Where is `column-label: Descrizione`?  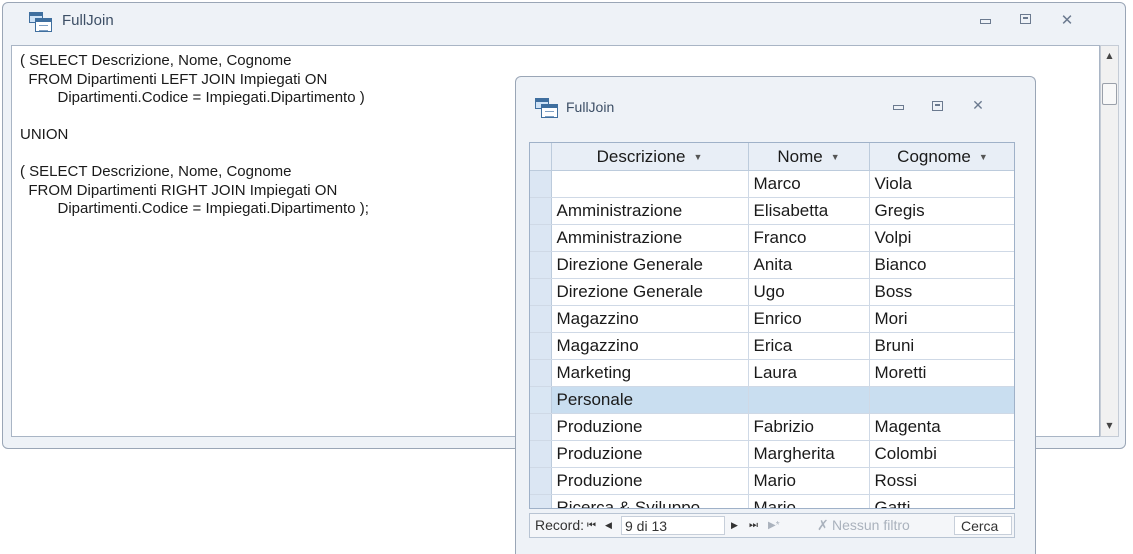
column-label: Descrizione is located at coordinates (641, 156).